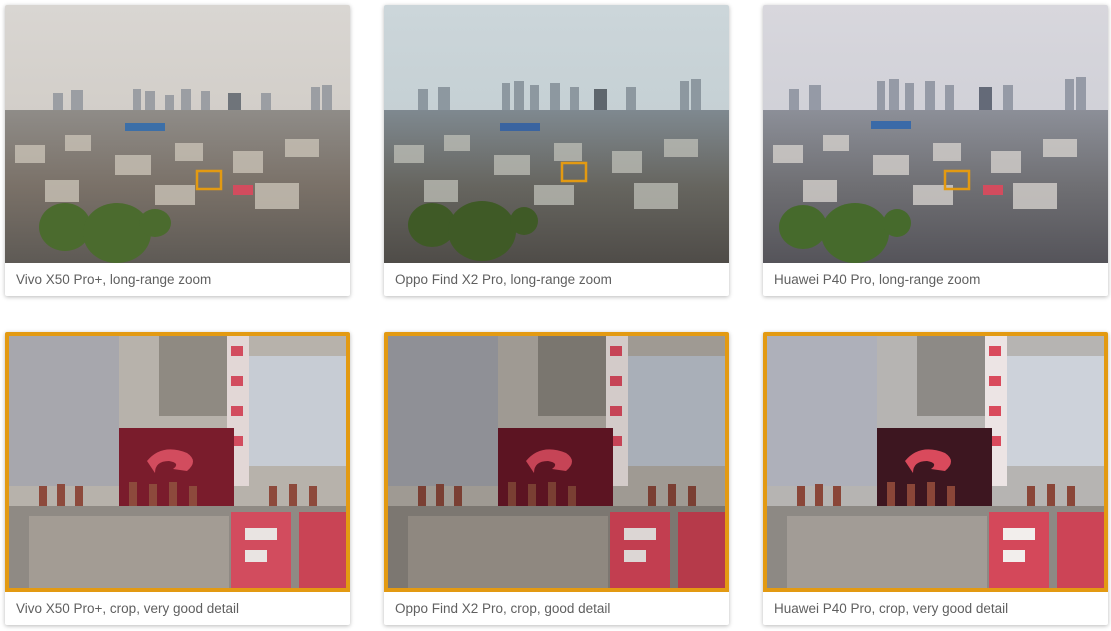 The width and height of the screenshot is (1111, 631). I want to click on oppo-zoom-card: Oppo Find X2 Pro, long-range zoom, so click(556, 150).